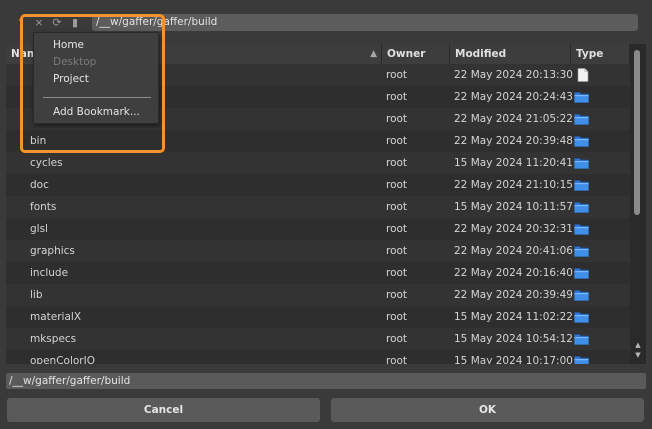 The height and width of the screenshot is (429, 652). I want to click on cell-name: bin, so click(38, 141).